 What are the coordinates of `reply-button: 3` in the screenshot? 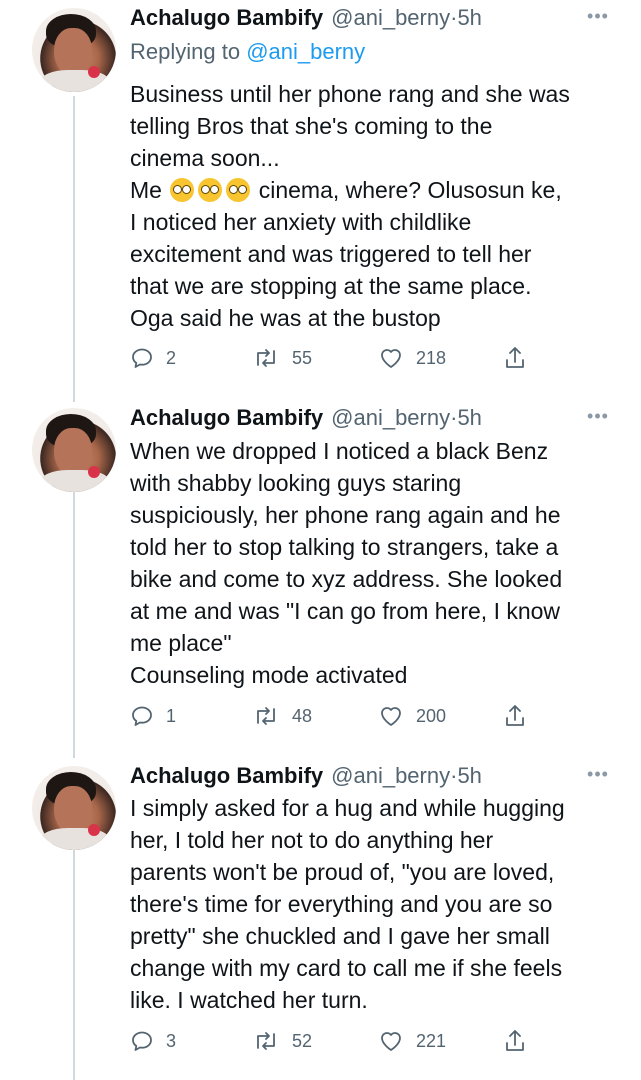 It's located at (153, 1041).